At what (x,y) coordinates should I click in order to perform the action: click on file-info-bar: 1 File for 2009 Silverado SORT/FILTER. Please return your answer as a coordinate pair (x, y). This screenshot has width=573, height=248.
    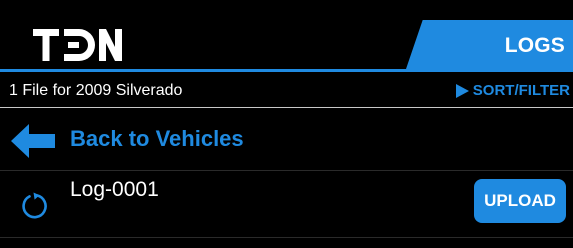
    Looking at the image, I should click on (286, 89).